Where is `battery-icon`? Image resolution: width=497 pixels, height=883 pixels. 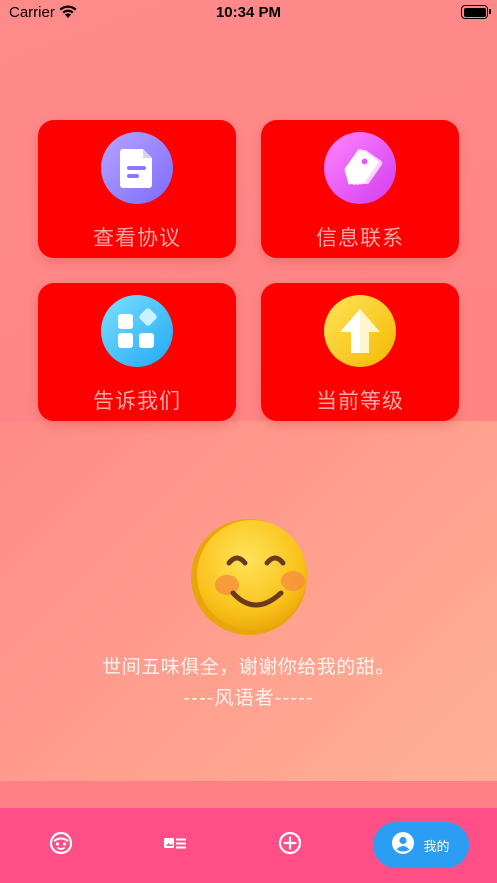 battery-icon is located at coordinates (476, 12).